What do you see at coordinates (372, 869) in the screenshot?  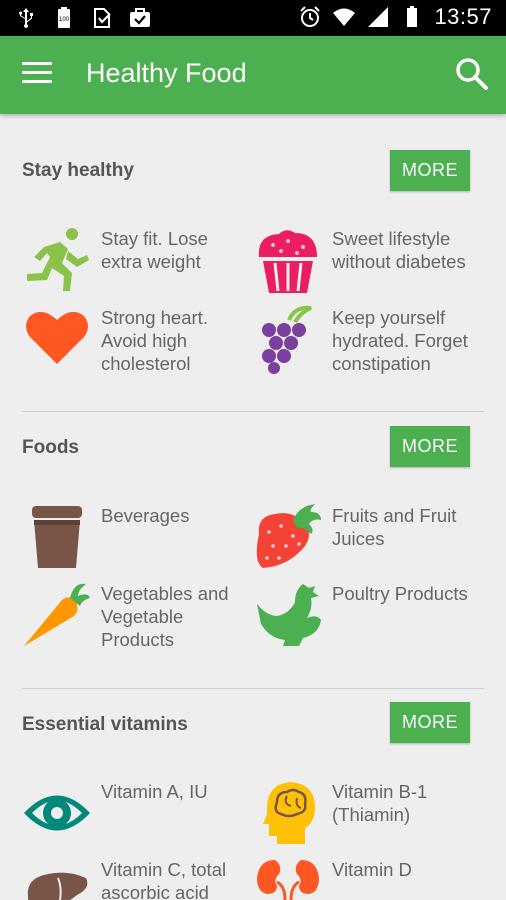 I see `item-label: Vitamin D` at bounding box center [372, 869].